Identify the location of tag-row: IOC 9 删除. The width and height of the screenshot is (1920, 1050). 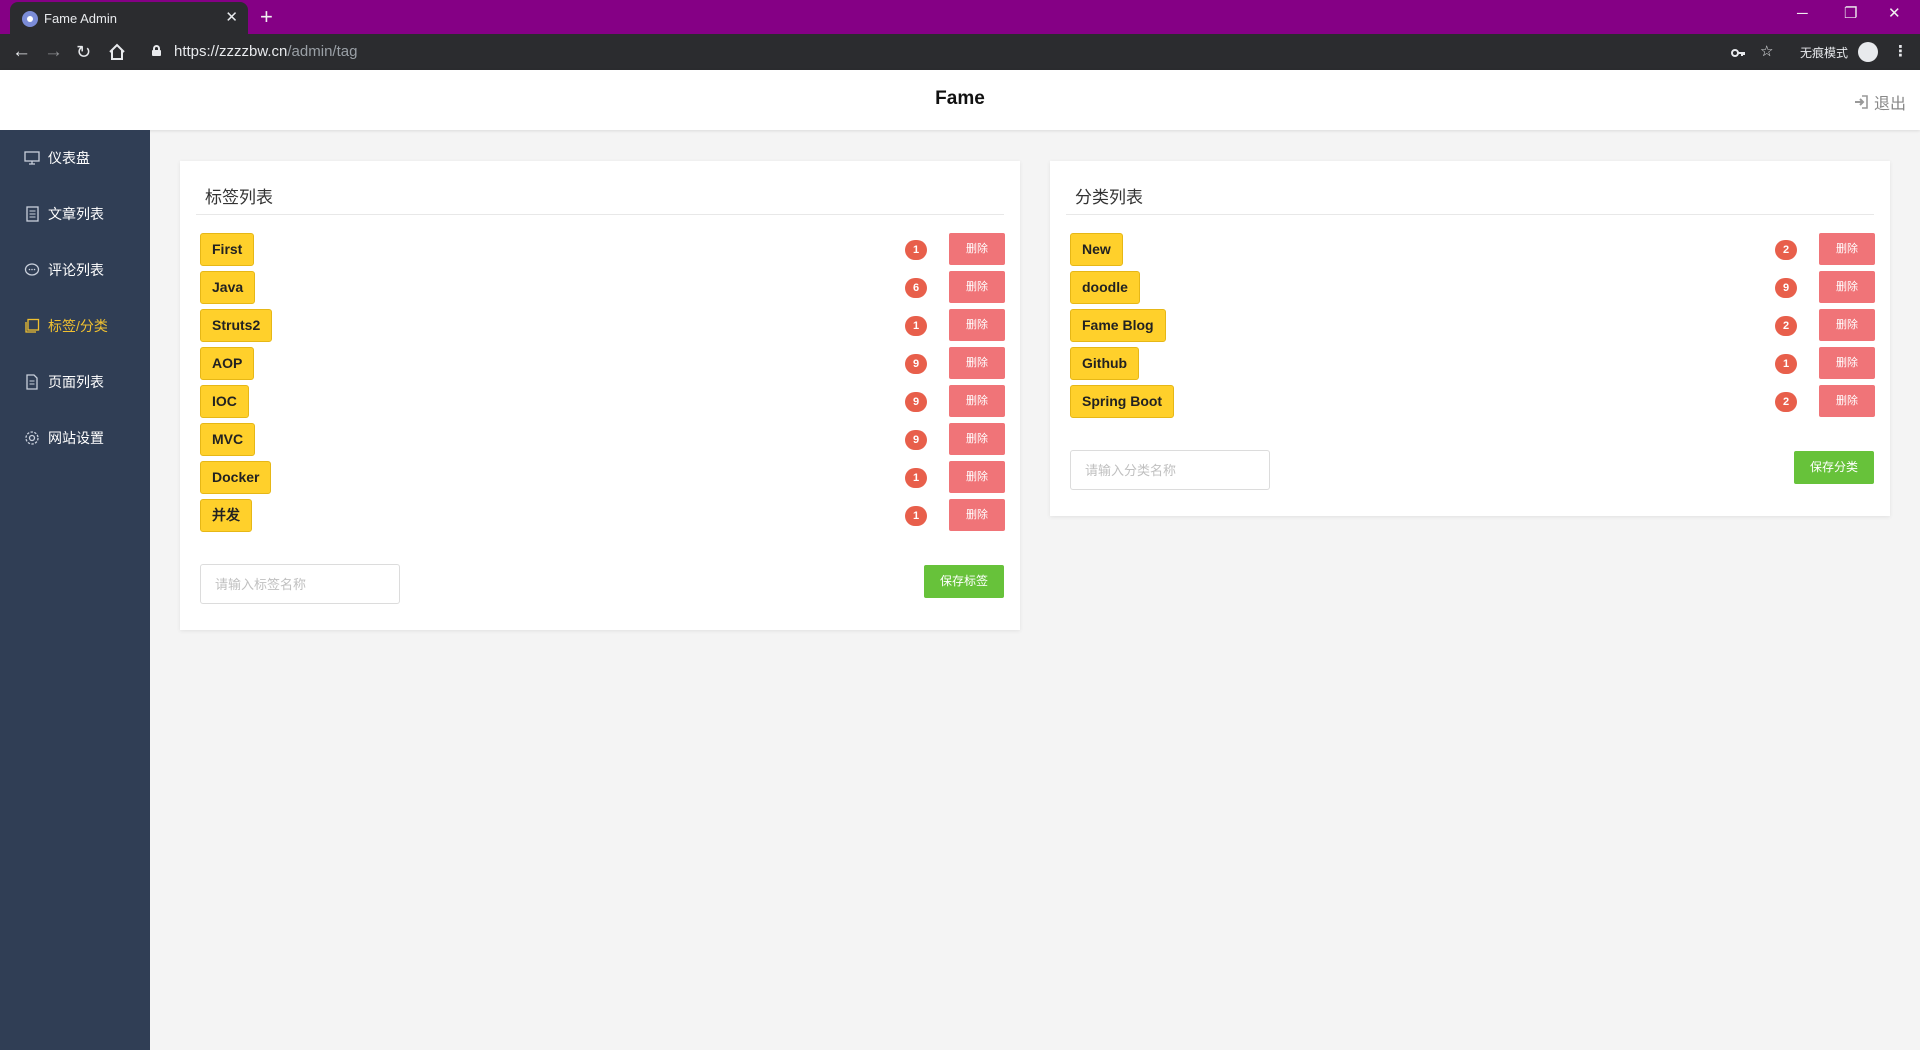
(600, 402).